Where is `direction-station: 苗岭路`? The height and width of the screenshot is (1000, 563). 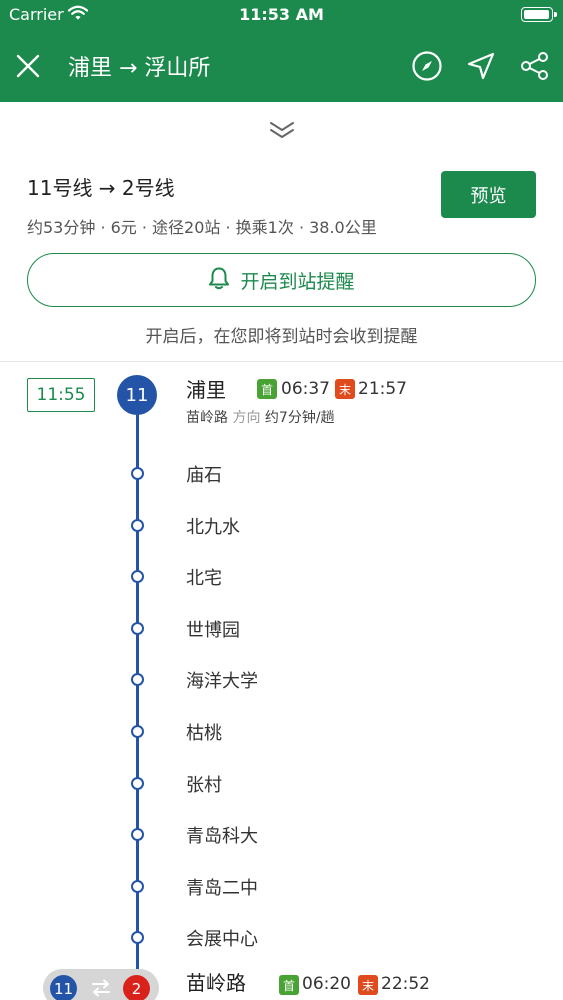 direction-station: 苗岭路 is located at coordinates (207, 418).